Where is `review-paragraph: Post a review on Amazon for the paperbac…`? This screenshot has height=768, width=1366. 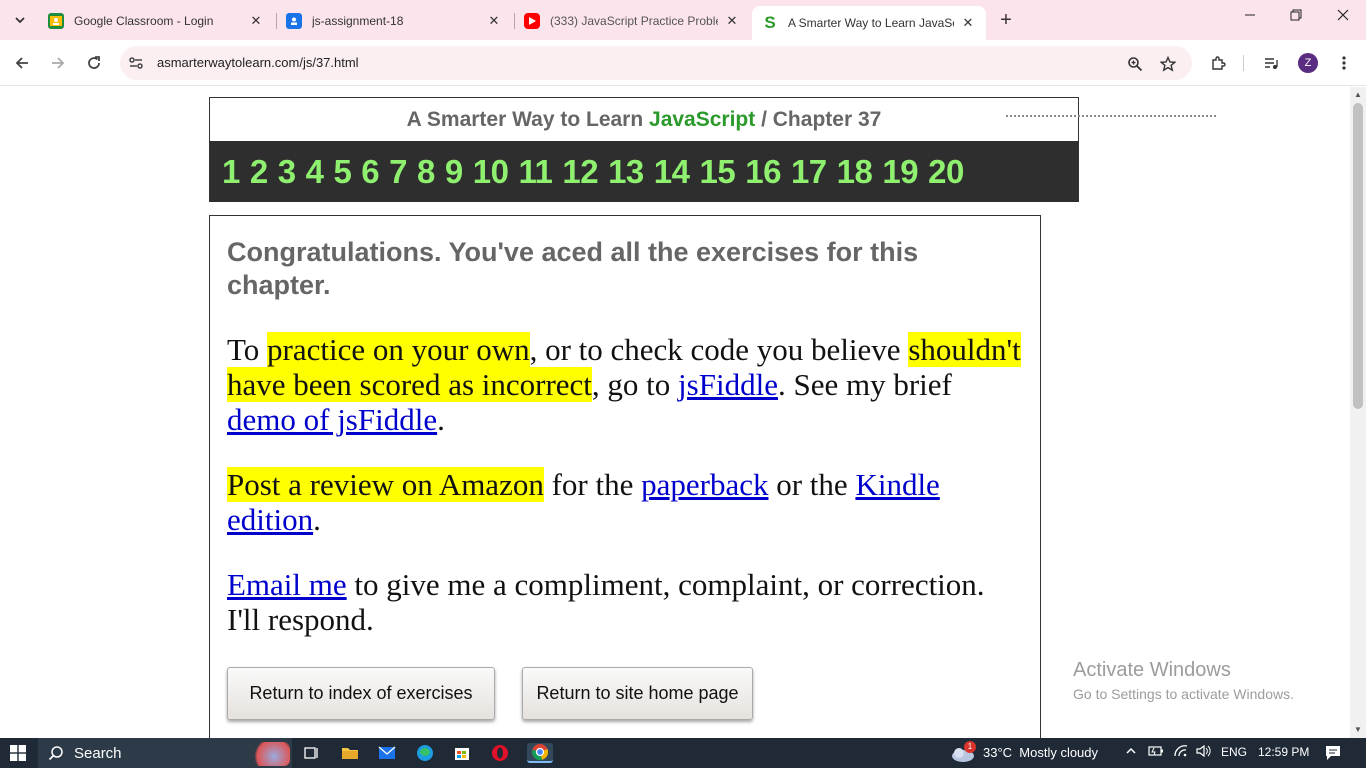 review-paragraph: Post a review on Amazon for the paperbac… is located at coordinates (625, 502).